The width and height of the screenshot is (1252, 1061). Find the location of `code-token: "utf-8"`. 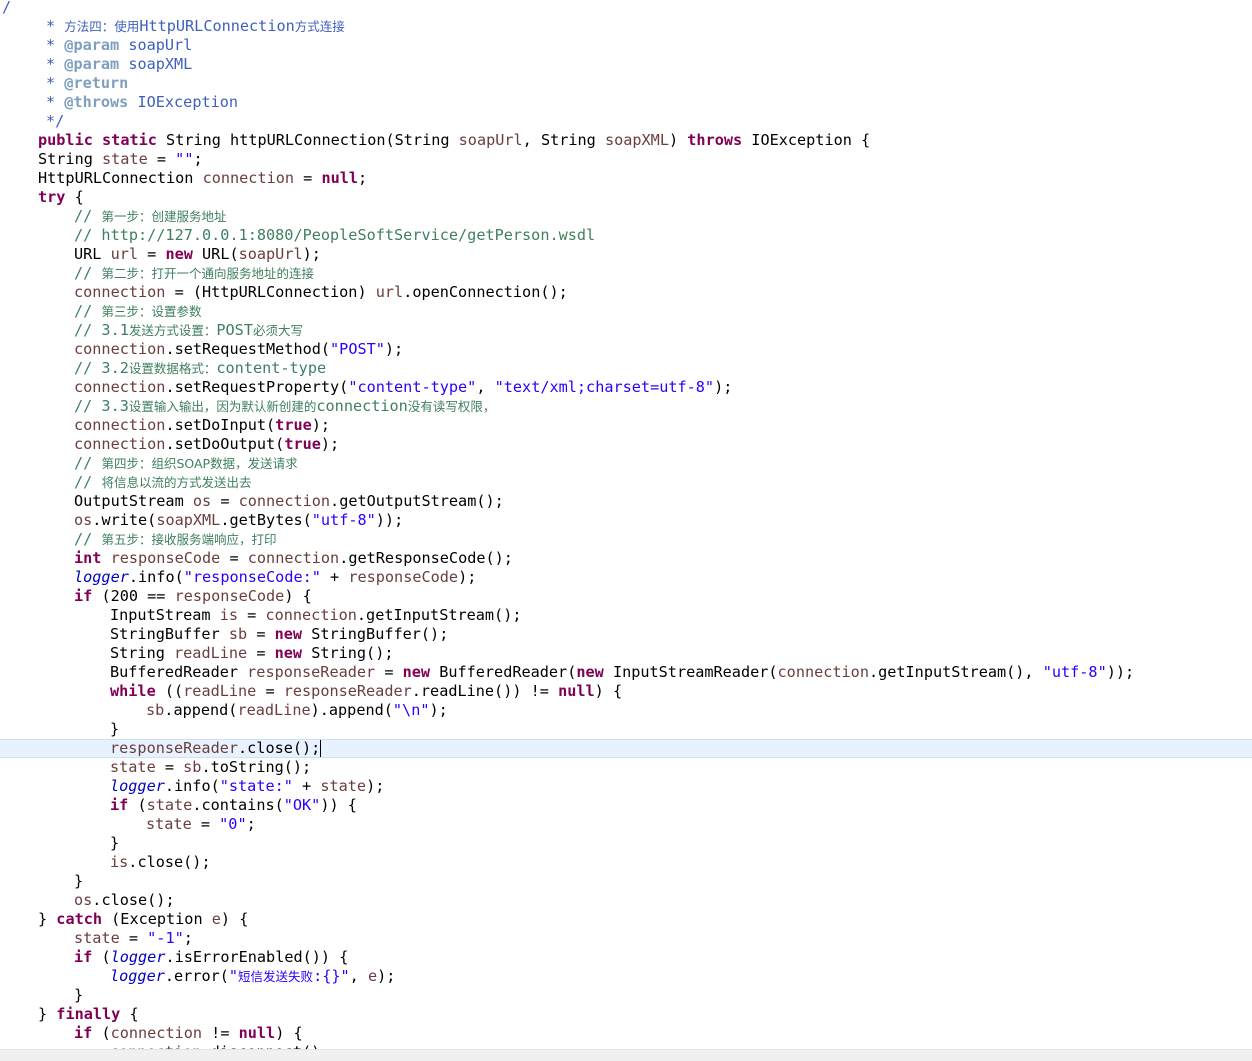

code-token: "utf-8" is located at coordinates (344, 520).